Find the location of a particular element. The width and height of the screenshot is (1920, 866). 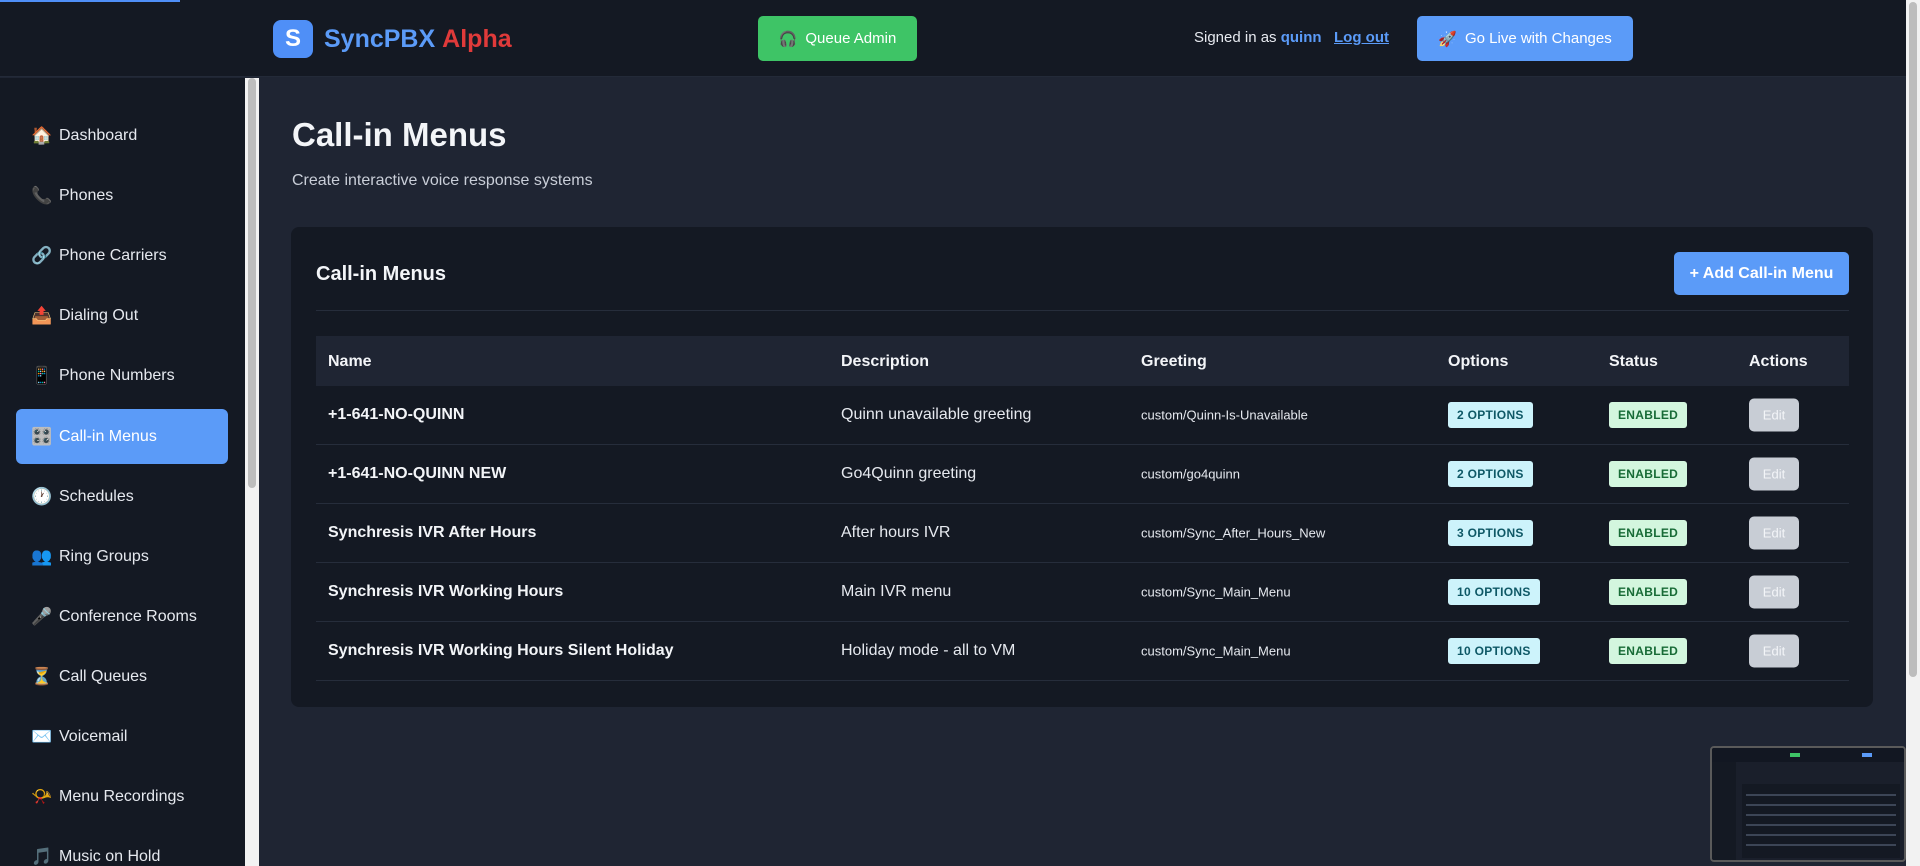

sidebar-item-label: Dashboard is located at coordinates (98, 135).